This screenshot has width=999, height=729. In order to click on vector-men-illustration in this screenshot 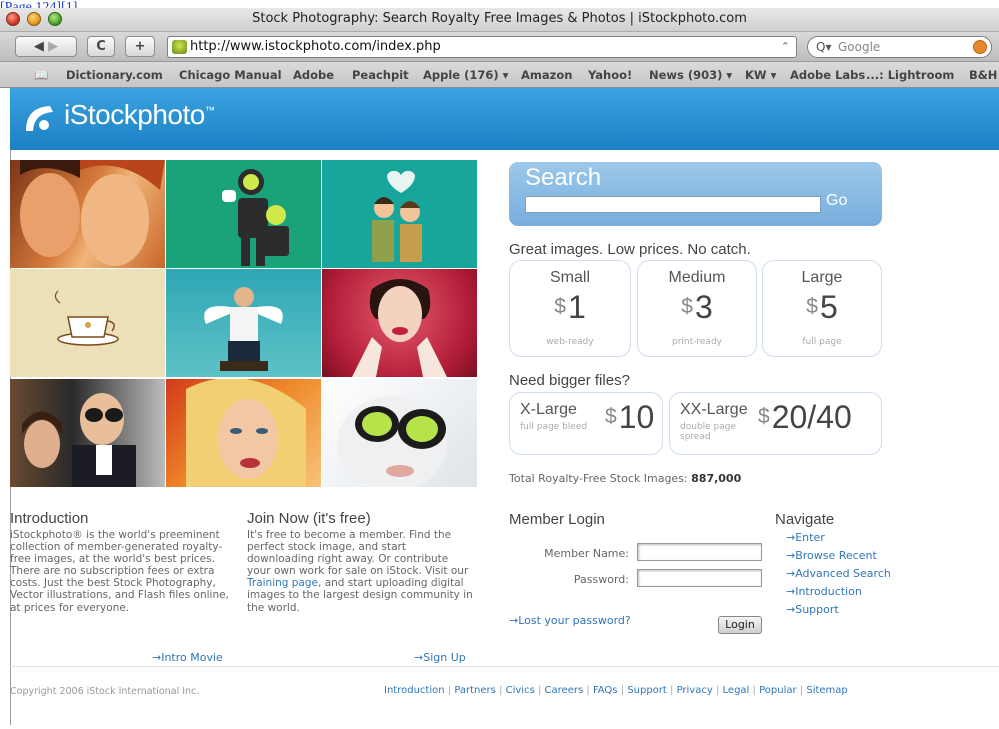, I will do `click(243, 214)`.